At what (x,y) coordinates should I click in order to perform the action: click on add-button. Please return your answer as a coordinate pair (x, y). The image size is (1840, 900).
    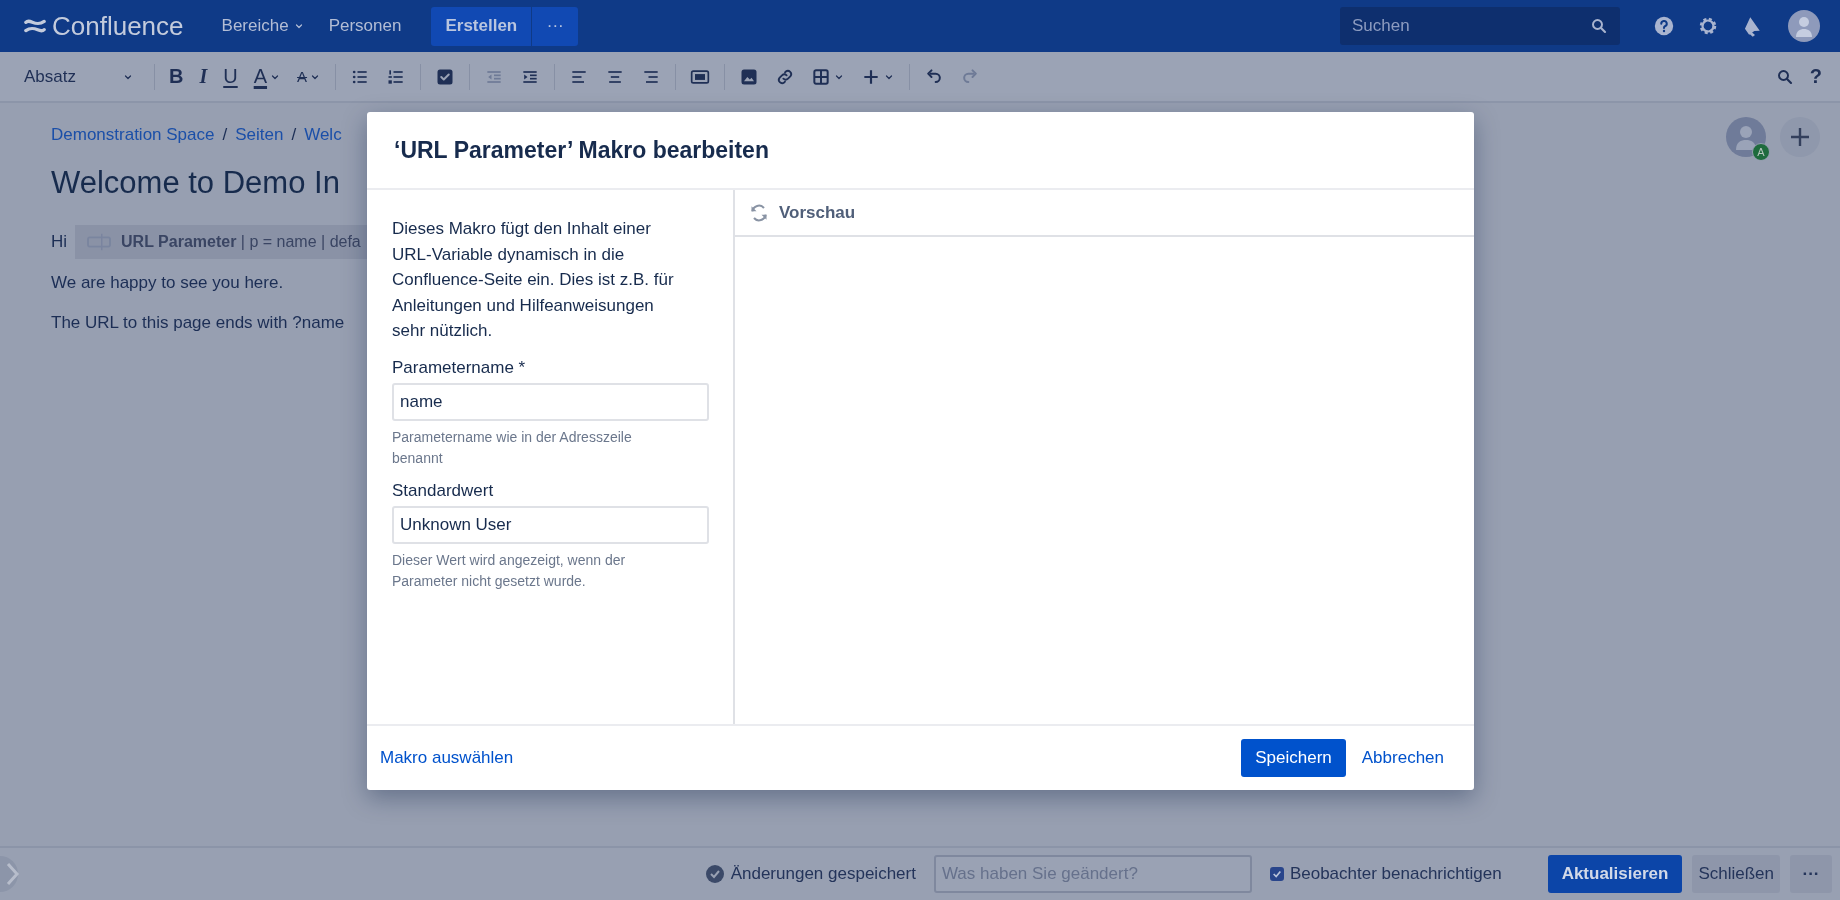
    Looking at the image, I should click on (1800, 137).